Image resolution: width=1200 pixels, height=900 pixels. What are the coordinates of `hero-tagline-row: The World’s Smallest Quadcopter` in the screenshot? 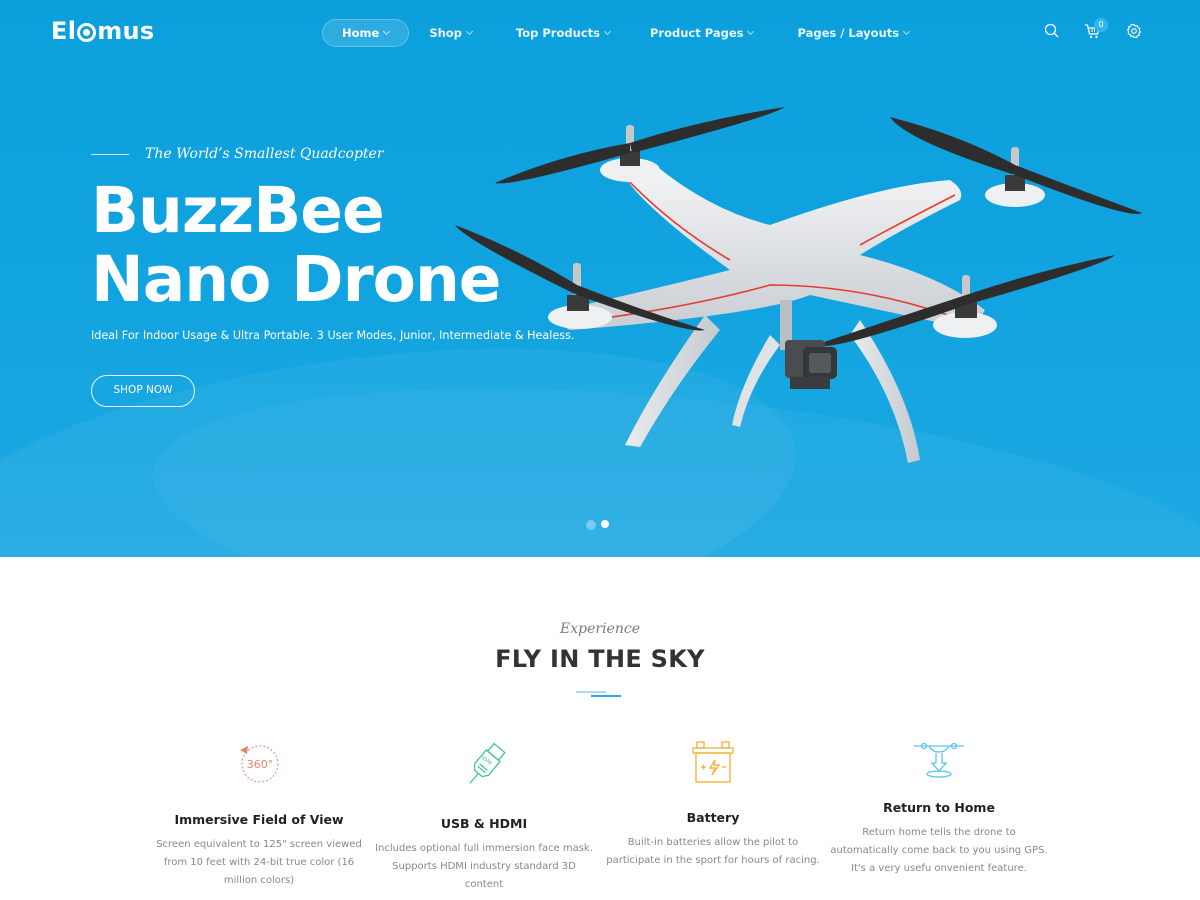 It's located at (237, 154).